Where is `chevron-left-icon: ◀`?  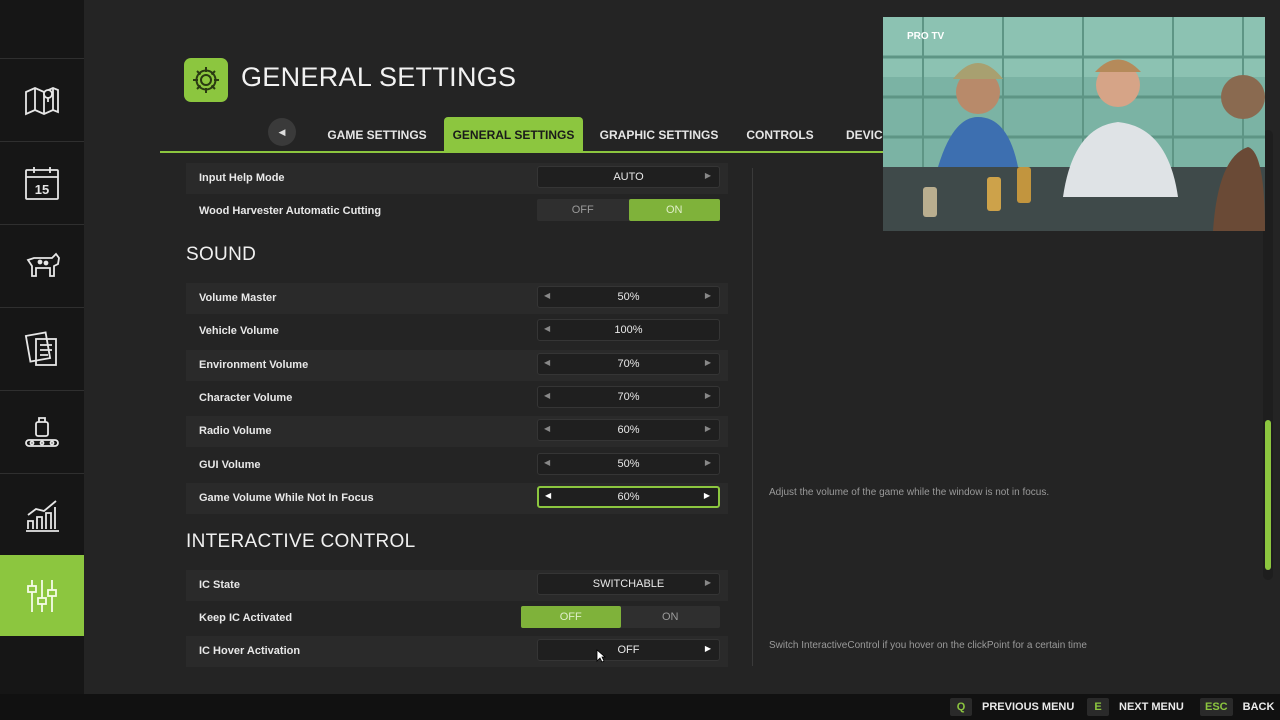
chevron-left-icon: ◀ is located at coordinates (282, 131).